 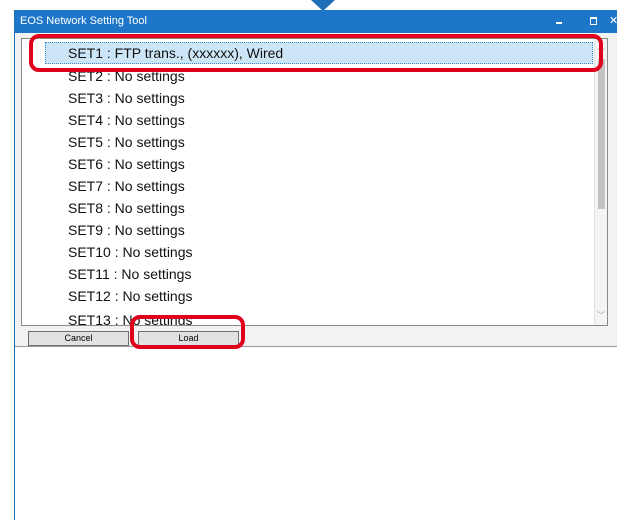 I want to click on list-item-label: SET11 : No settings, so click(x=130, y=274).